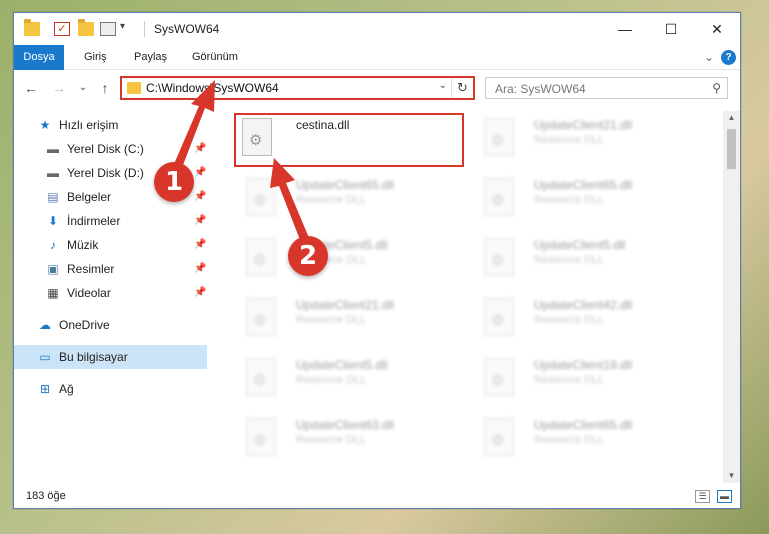 The image size is (769, 534). I want to click on callout-arrows, so click(240, 162).